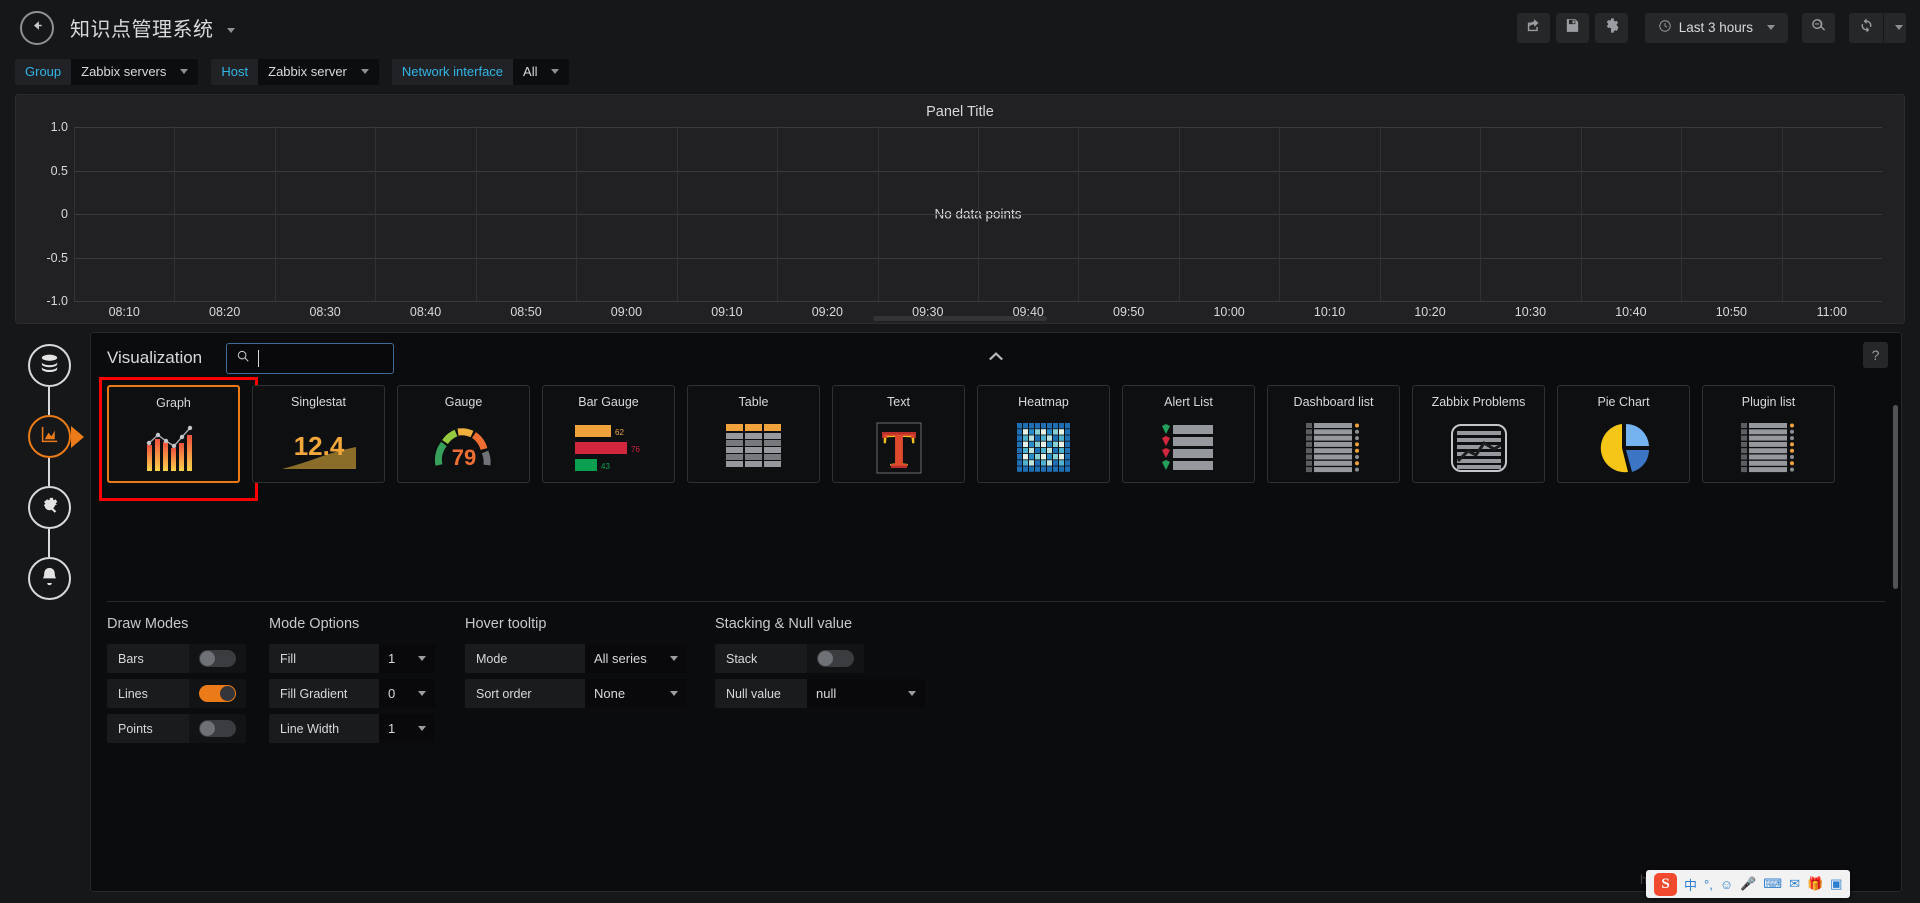  What do you see at coordinates (1716, 27) in the screenshot?
I see `time-range-picker: Last 3 hours` at bounding box center [1716, 27].